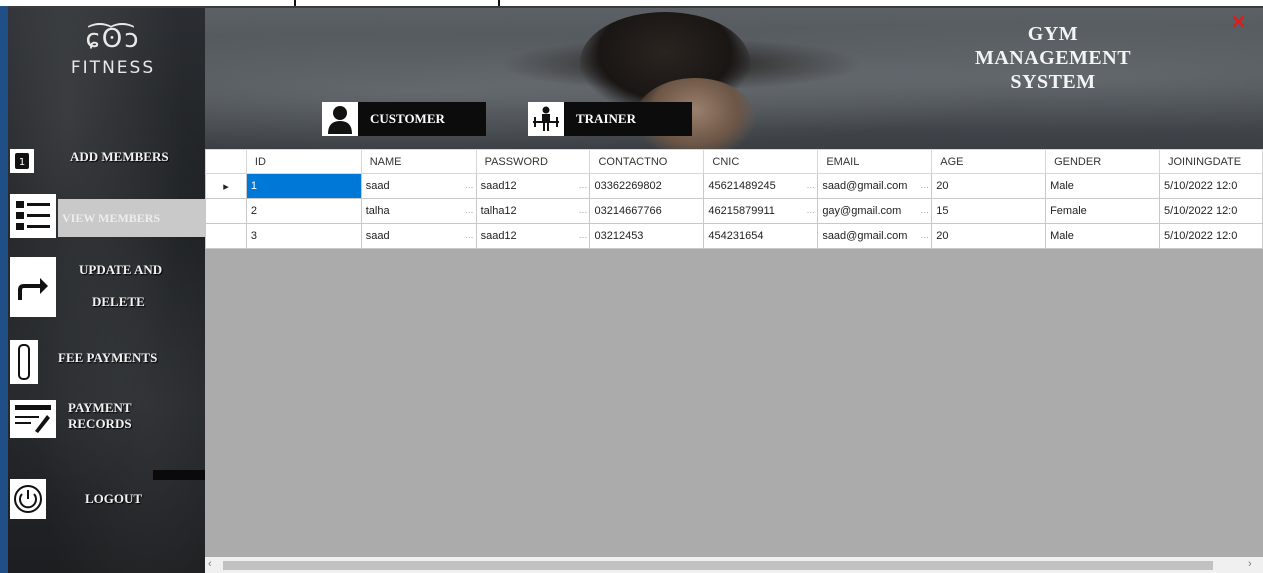 This screenshot has width=1263, height=573. I want to click on column-header-age: AGE, so click(989, 161).